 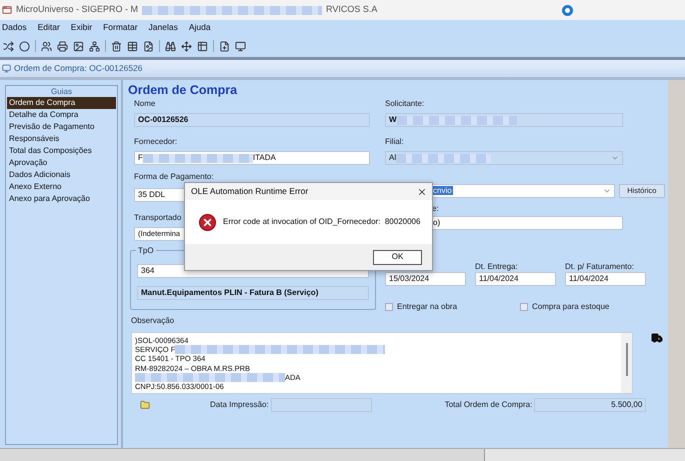 What do you see at coordinates (252, 158) in the screenshot?
I see `text-field: F ITADA` at bounding box center [252, 158].